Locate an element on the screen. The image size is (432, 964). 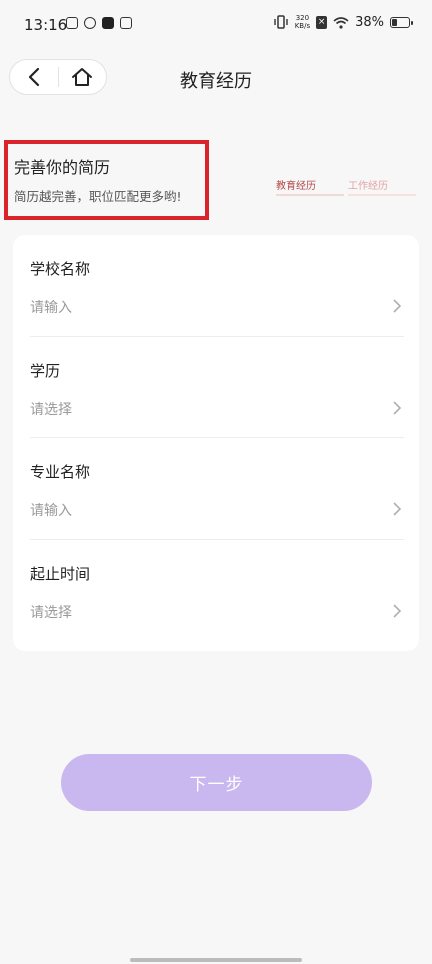
field-degree: 学历 请选择 is located at coordinates (217, 387).